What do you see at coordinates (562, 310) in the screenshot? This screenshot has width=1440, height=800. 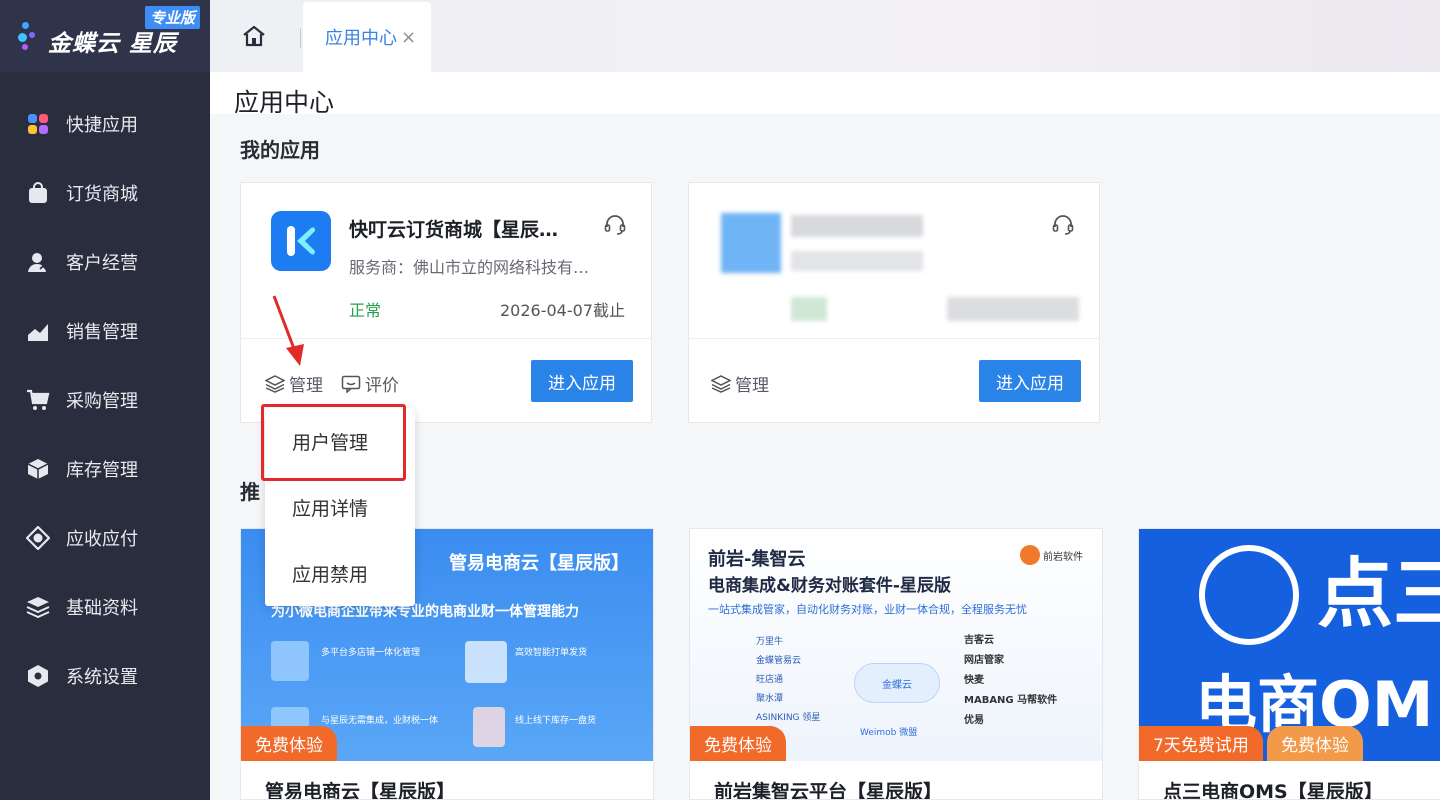 I see `app-expire-date: 2026-04-07截止` at bounding box center [562, 310].